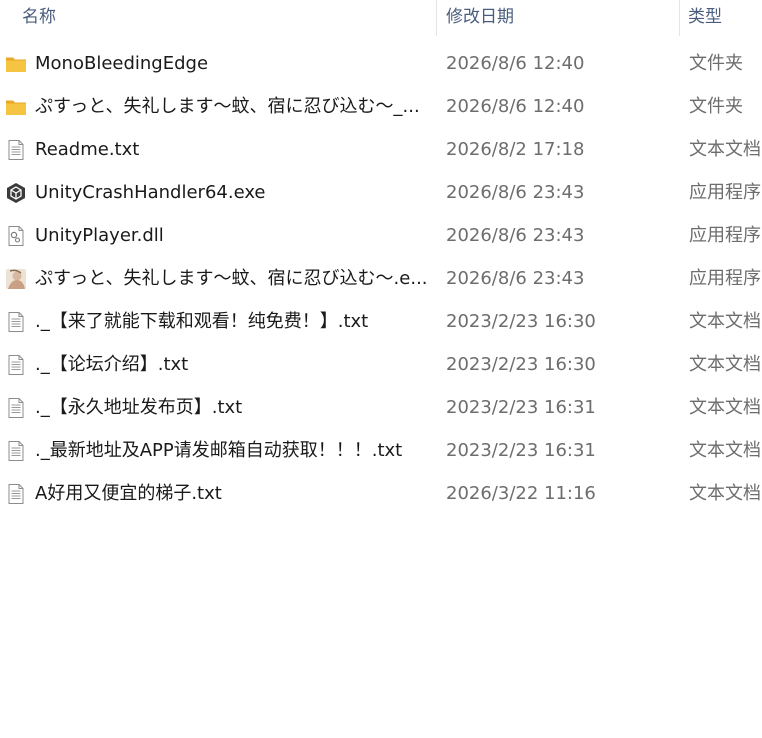  Describe the element at coordinates (111, 364) in the screenshot. I see `file-name: ._【论坛介绍】.txt` at that location.